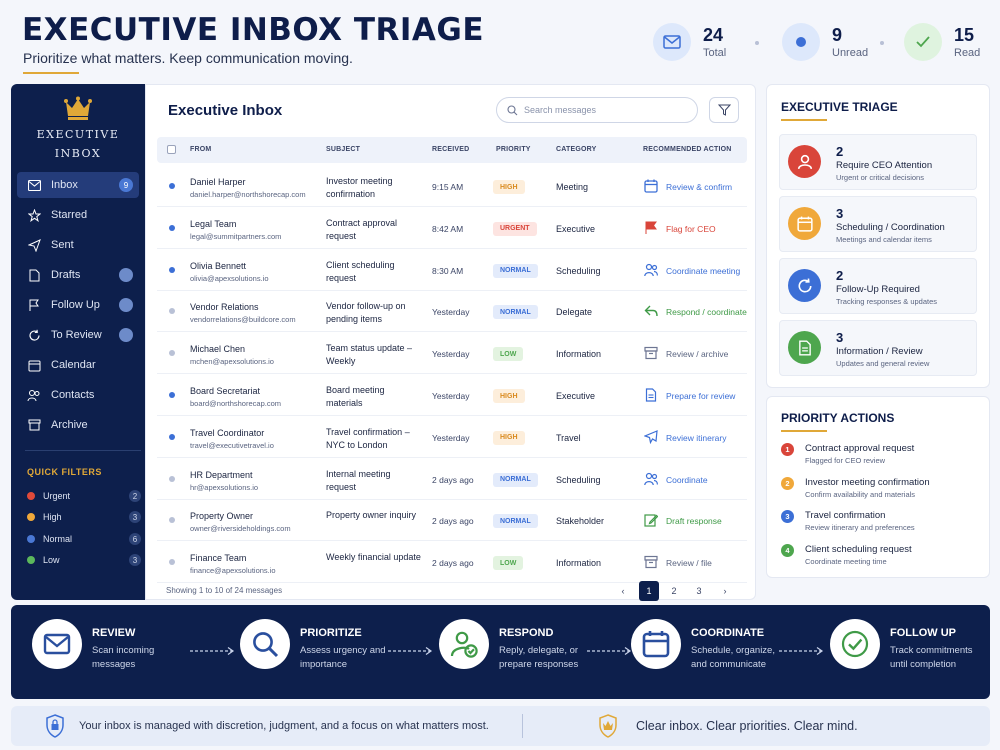 The height and width of the screenshot is (750, 1000). I want to click on message-subject: Internal meeting request, so click(373, 481).